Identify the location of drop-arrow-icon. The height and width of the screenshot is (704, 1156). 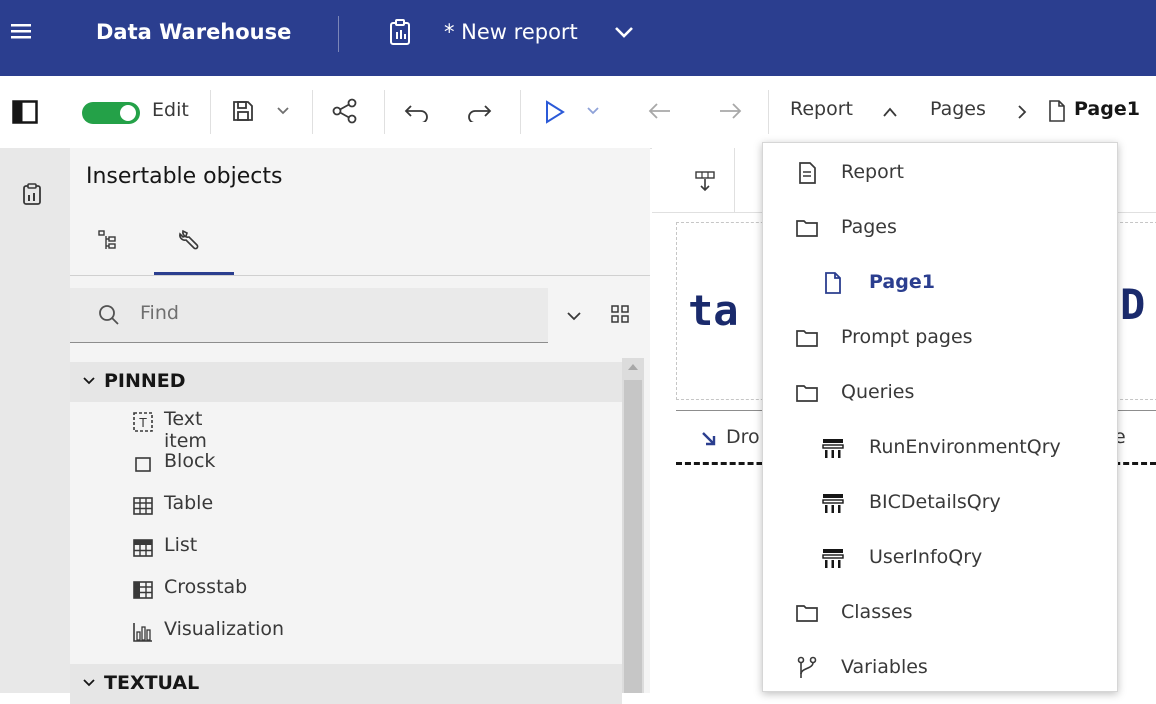
(709, 439).